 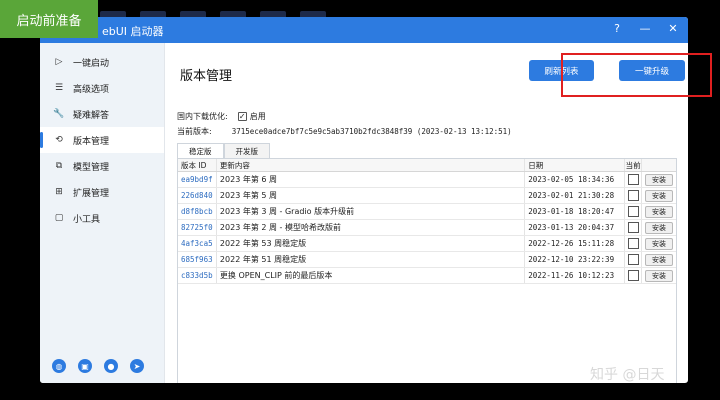 I want to click on help-icon: ?, so click(x=617, y=28).